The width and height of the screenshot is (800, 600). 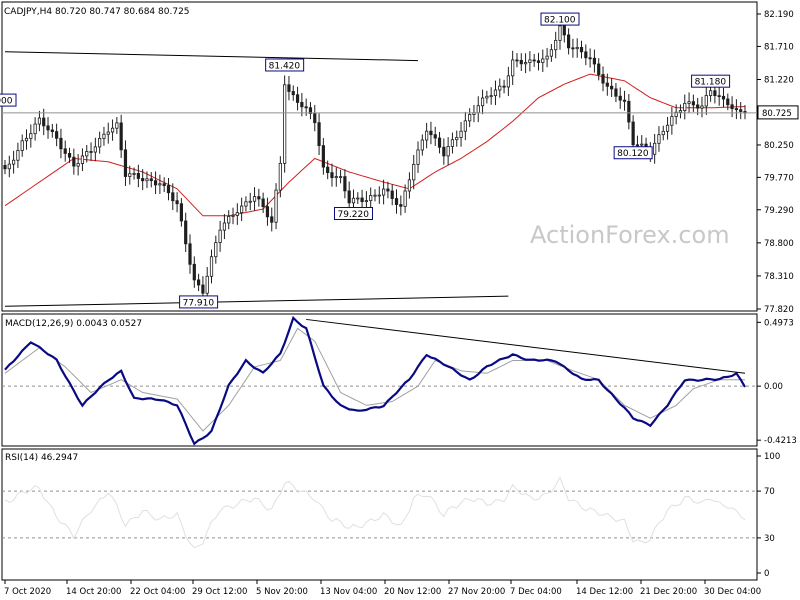 What do you see at coordinates (772, 457) in the screenshot?
I see `rsi-axis-tick-label: 100` at bounding box center [772, 457].